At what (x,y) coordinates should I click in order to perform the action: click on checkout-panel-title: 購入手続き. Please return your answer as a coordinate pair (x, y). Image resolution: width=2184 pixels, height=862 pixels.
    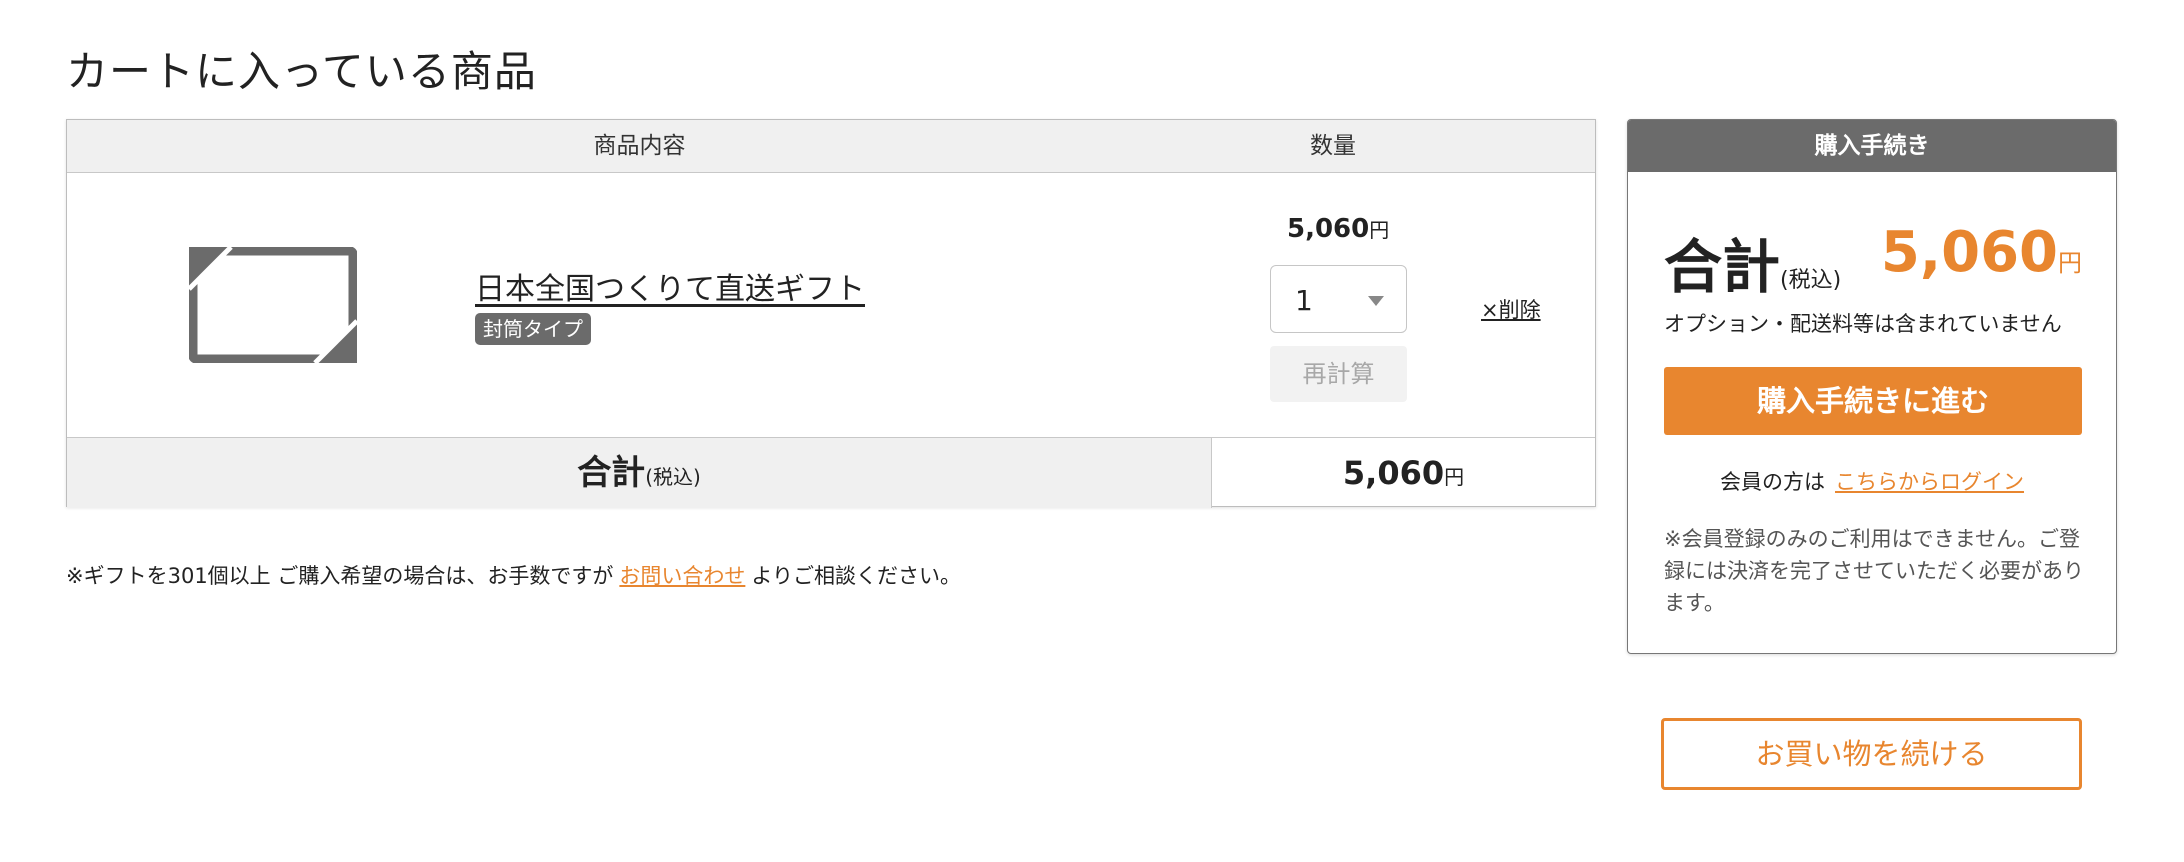
    Looking at the image, I should click on (1872, 146).